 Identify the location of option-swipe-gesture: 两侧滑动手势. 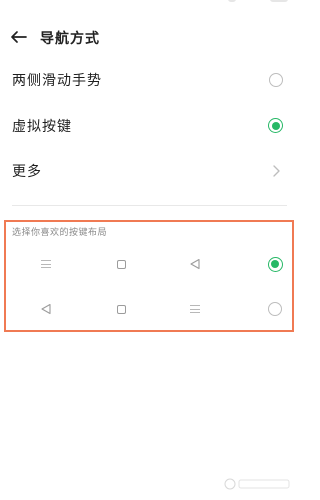
(149, 80).